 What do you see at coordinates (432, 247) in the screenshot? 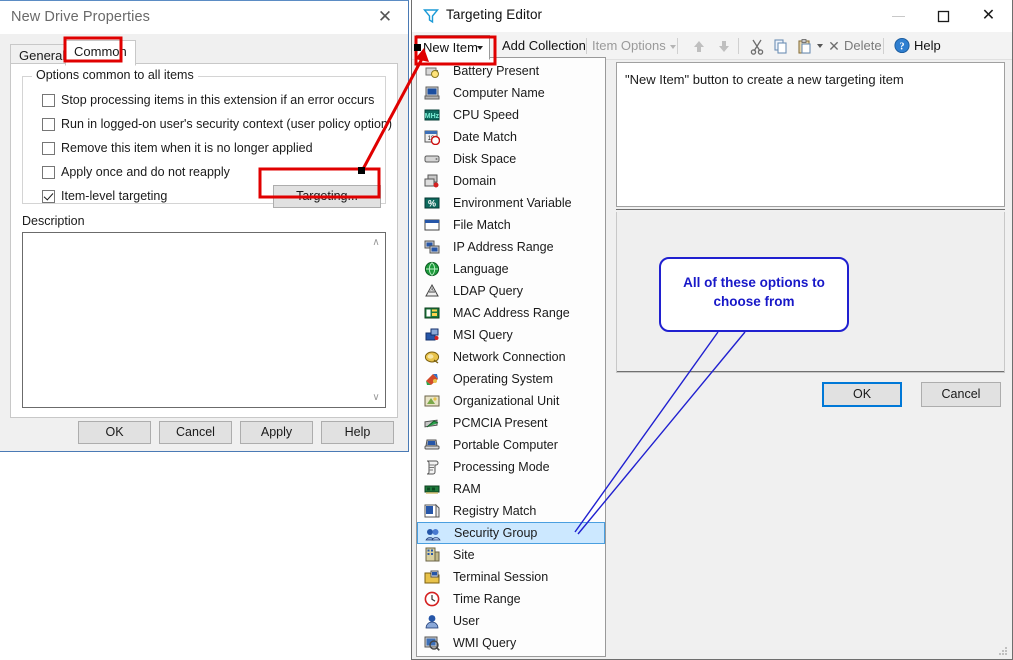
I see `network-icon` at bounding box center [432, 247].